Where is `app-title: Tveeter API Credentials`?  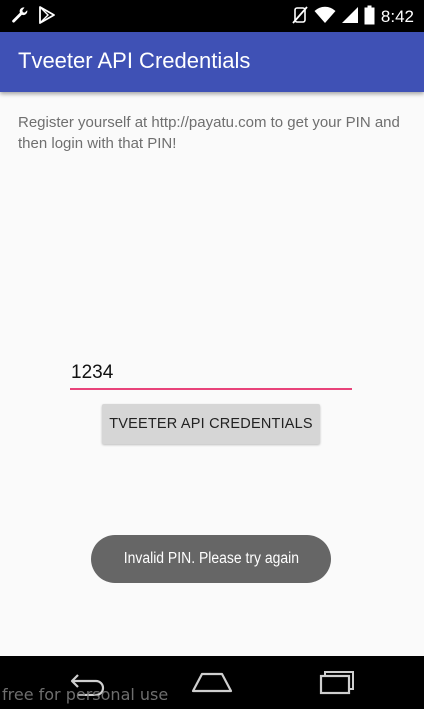 app-title: Tveeter API Credentials is located at coordinates (134, 60).